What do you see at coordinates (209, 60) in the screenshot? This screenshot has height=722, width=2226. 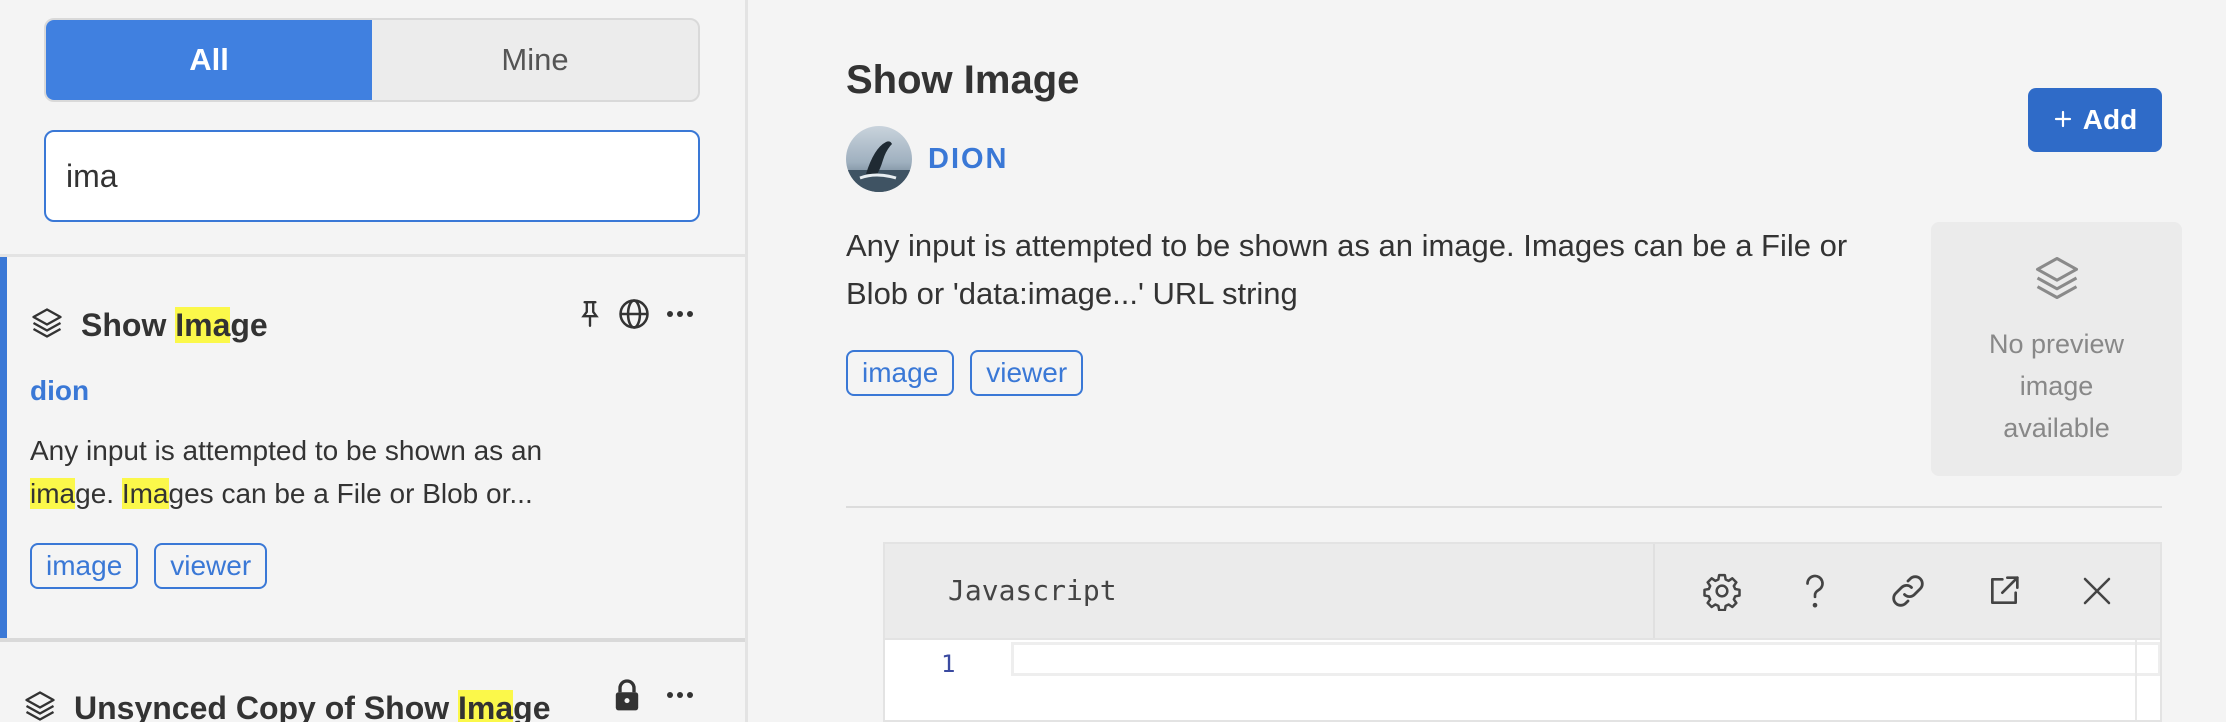 I see `tab-all: All` at bounding box center [209, 60].